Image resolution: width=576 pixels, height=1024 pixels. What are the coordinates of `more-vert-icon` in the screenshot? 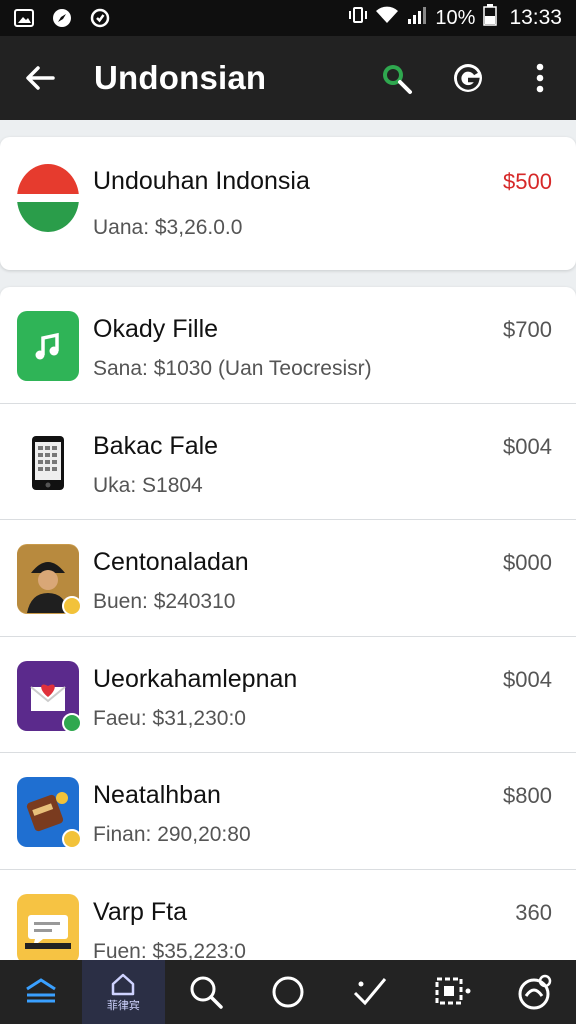 It's located at (540, 78).